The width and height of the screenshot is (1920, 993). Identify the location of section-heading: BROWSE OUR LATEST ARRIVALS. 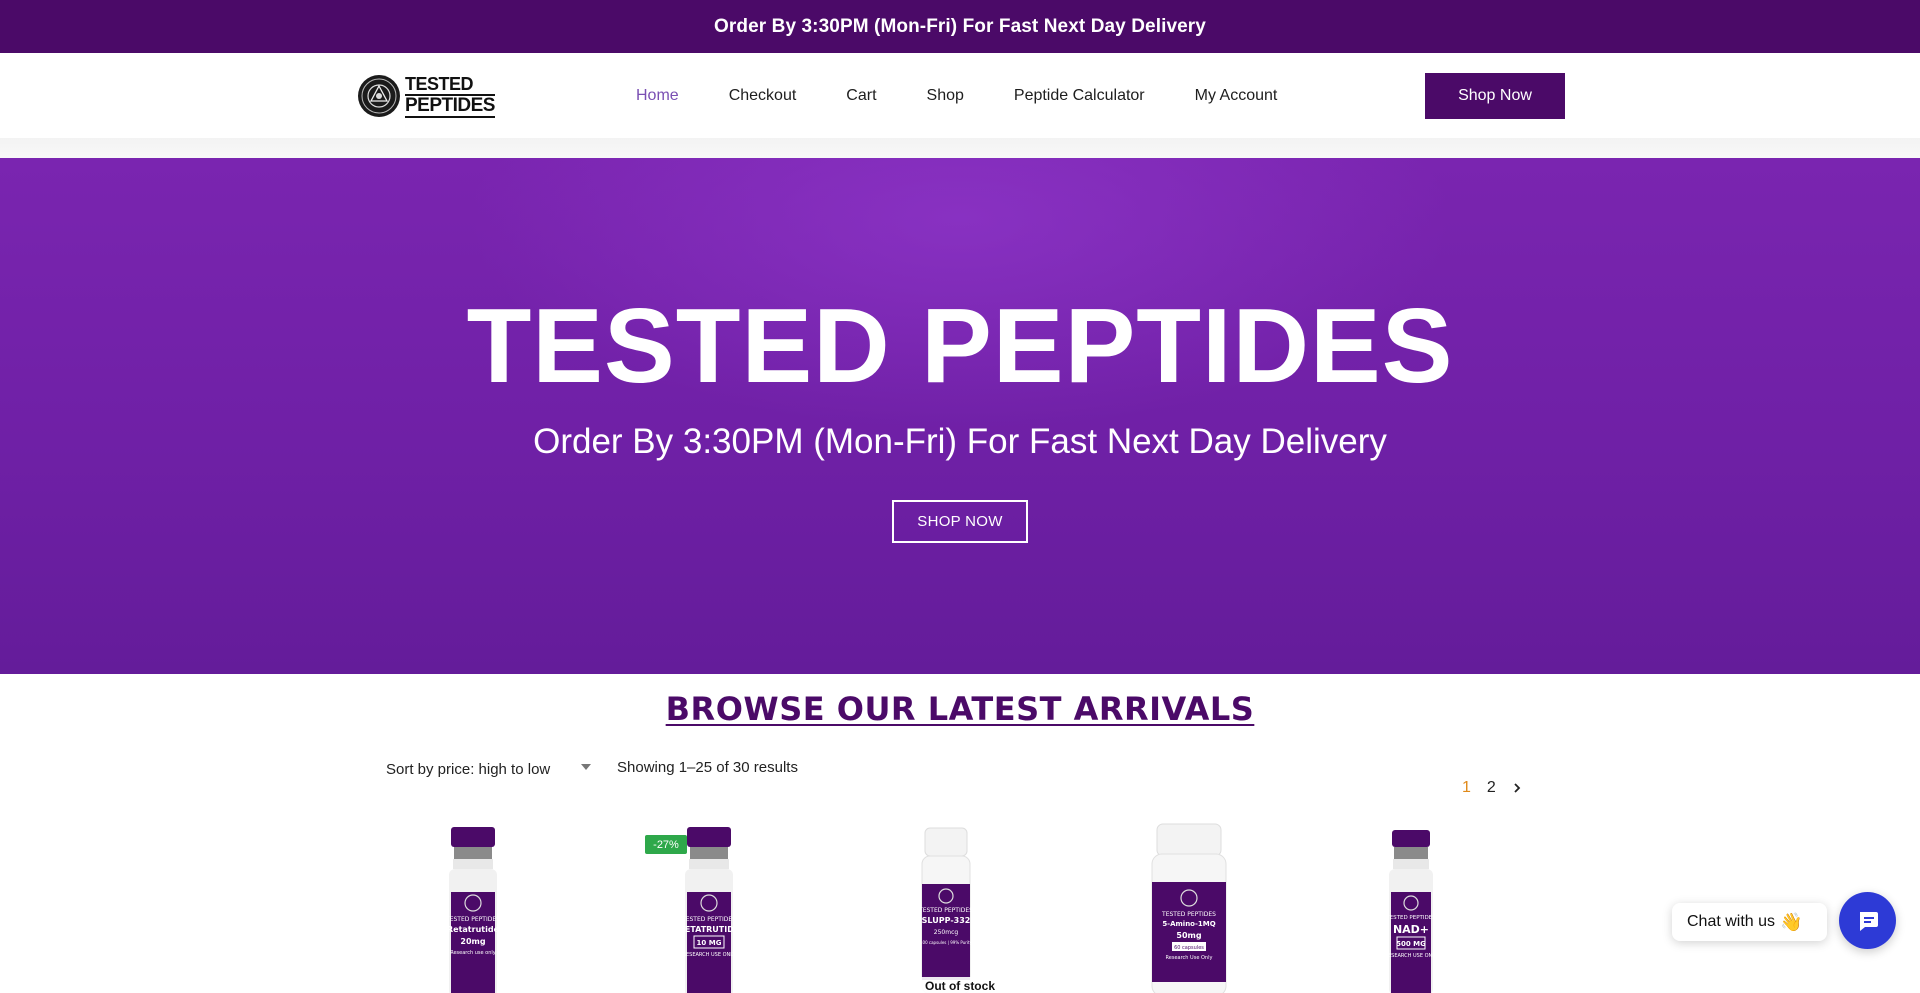
(960, 709).